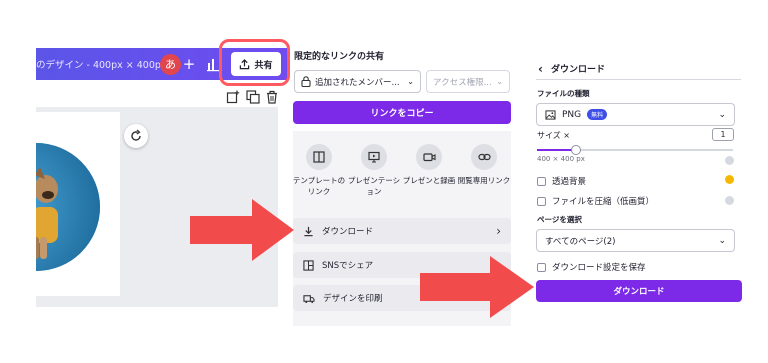 The width and height of the screenshot is (768, 363). I want to click on transparent-bg-option: 透過背景, so click(561, 181).